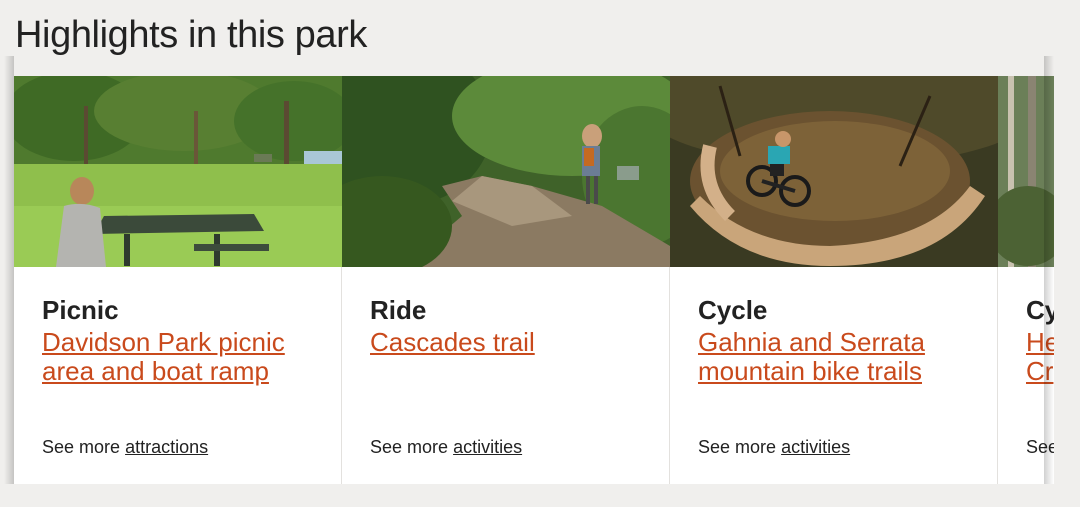  I want to click on forest-photo, so click(1026, 171).